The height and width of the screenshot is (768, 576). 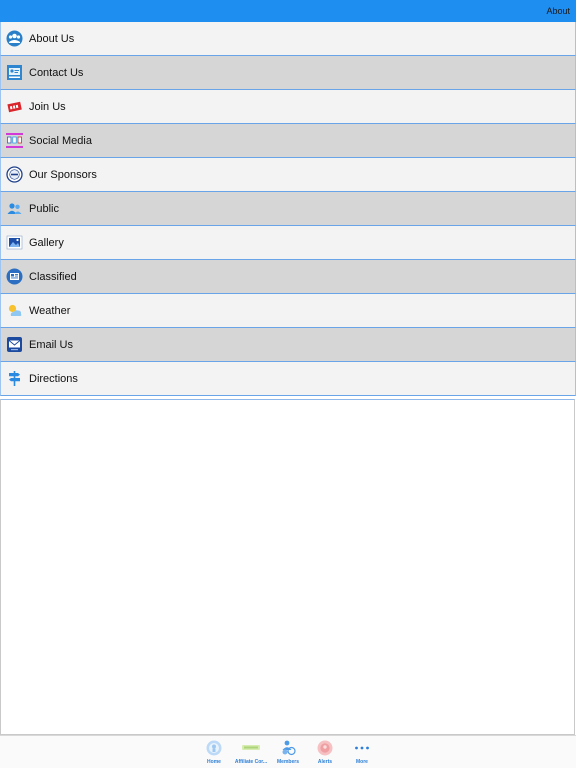 What do you see at coordinates (214, 762) in the screenshot?
I see `tab-label: Home` at bounding box center [214, 762].